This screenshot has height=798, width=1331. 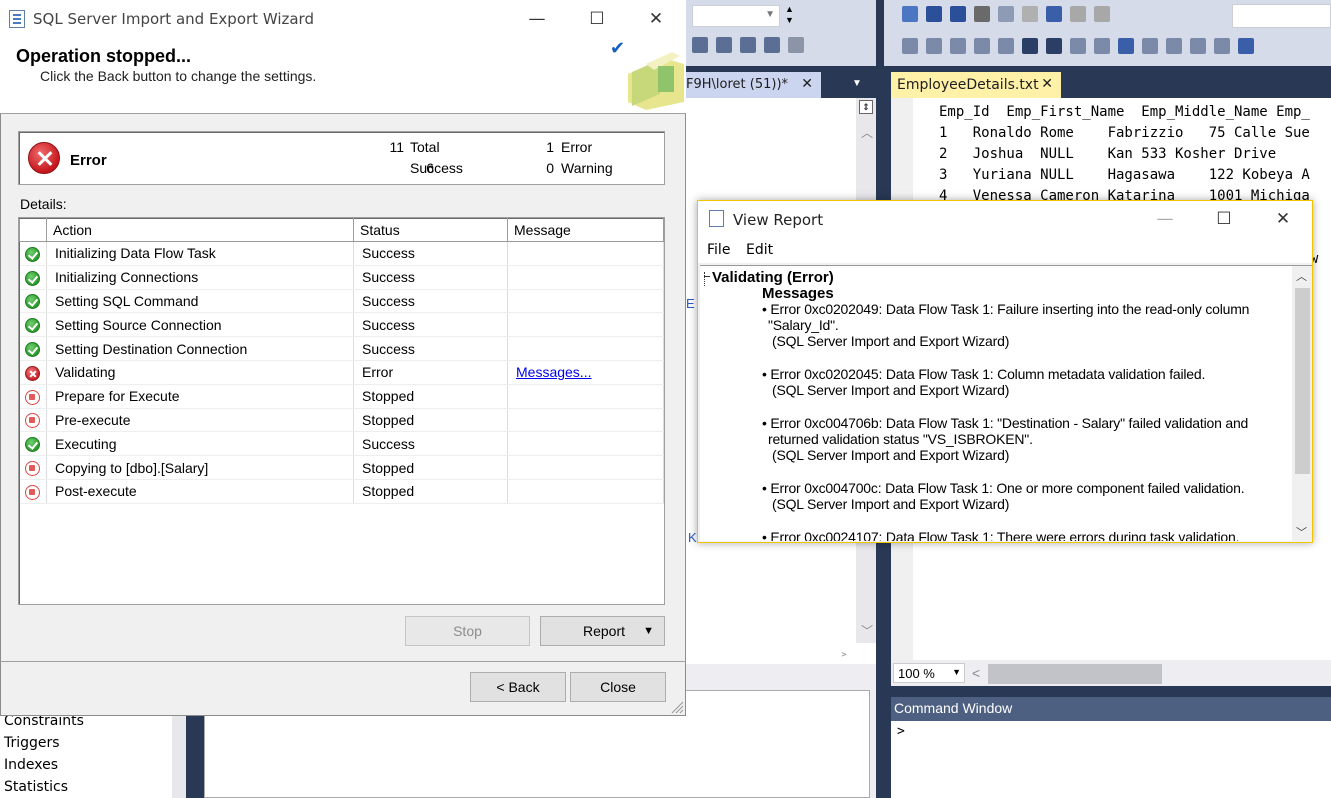 What do you see at coordinates (341, 467) in the screenshot?
I see `table-row: Copying to [dbo].[Salary] Stopped` at bounding box center [341, 467].